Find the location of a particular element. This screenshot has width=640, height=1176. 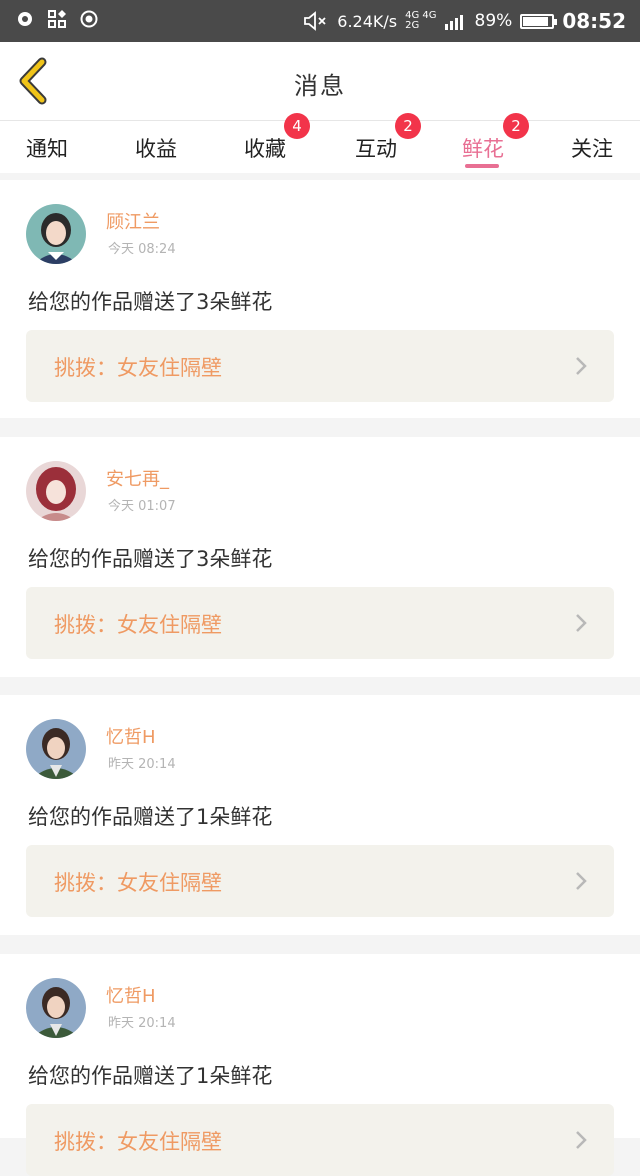

network-type-bottom: 2G is located at coordinates (412, 25).